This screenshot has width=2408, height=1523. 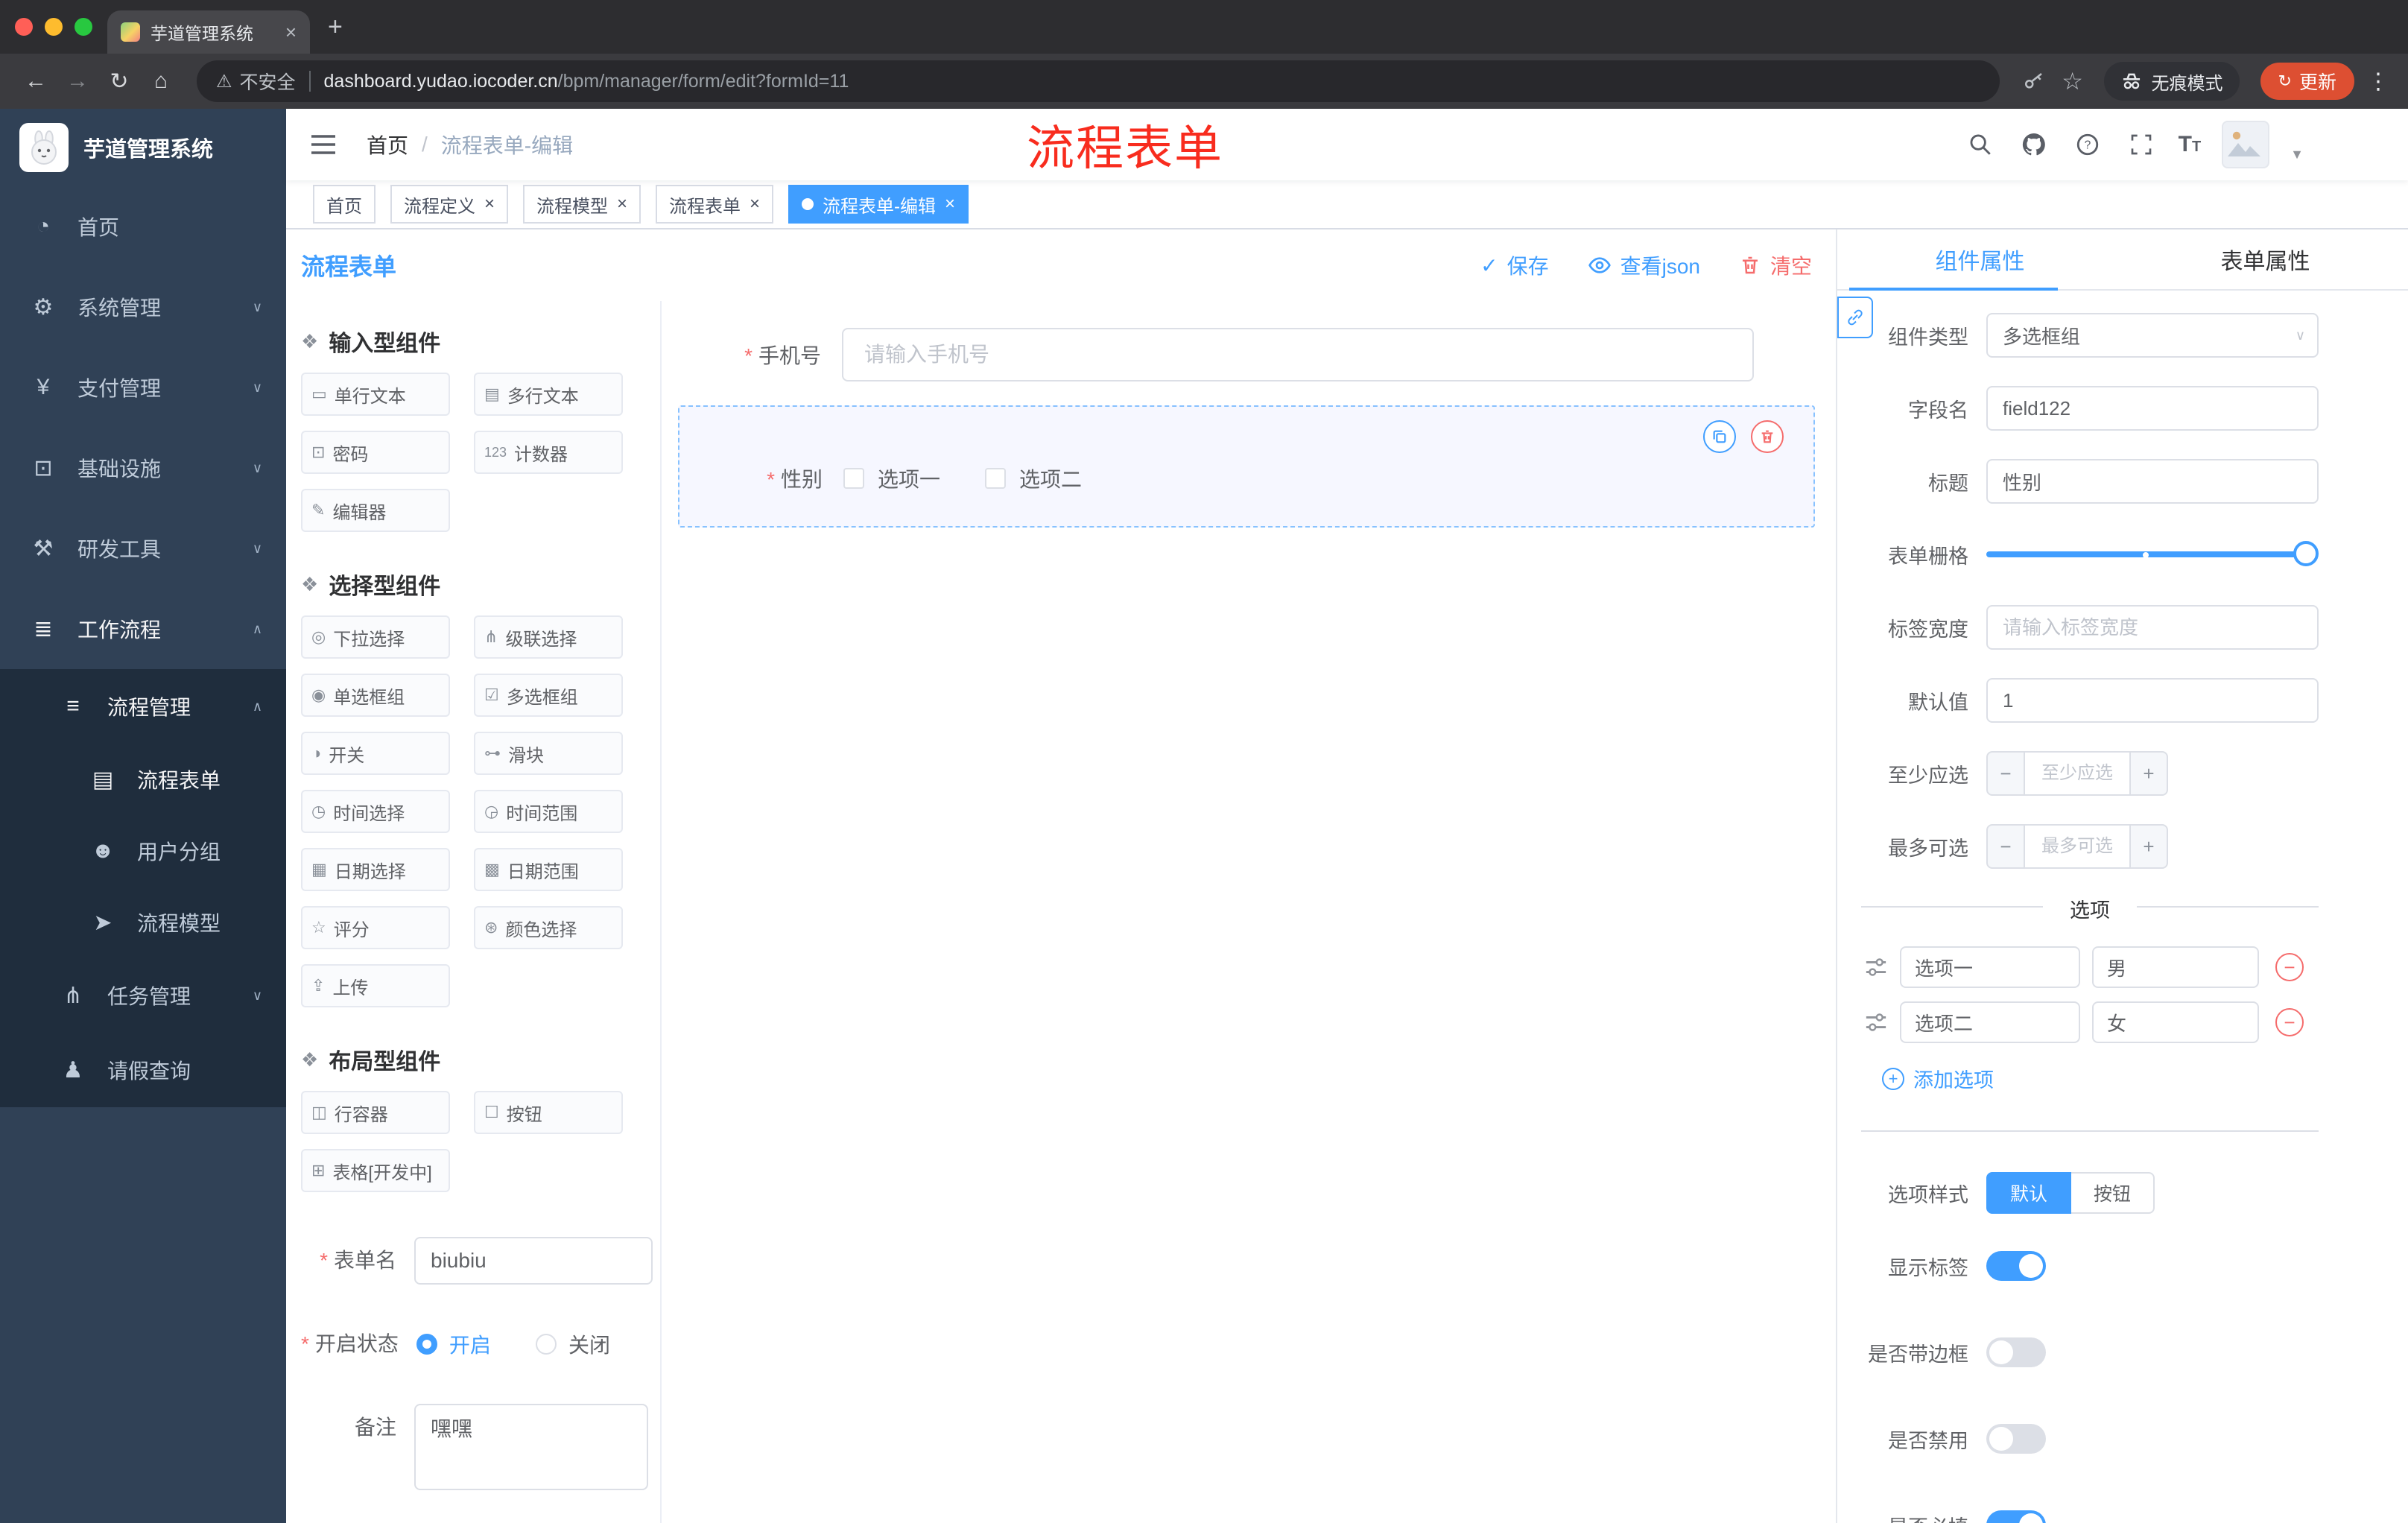 What do you see at coordinates (24, 27) in the screenshot?
I see `close-window-button` at bounding box center [24, 27].